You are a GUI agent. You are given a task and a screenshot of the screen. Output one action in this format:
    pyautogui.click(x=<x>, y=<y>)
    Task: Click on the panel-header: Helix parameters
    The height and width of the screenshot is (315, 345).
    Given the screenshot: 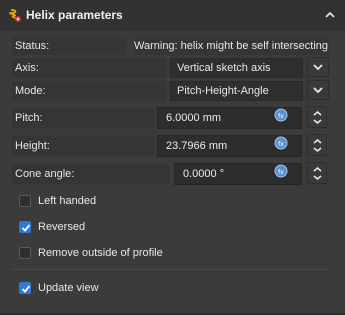 What is the action you would take?
    pyautogui.click(x=172, y=15)
    